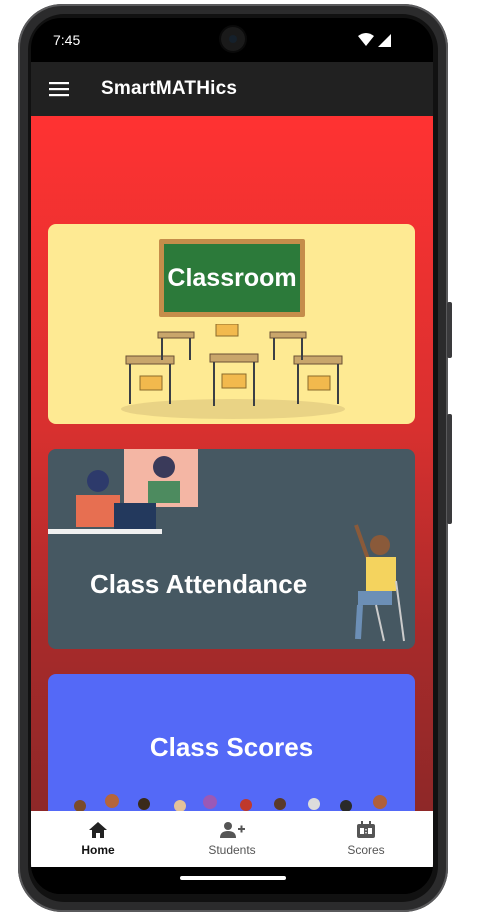 The image size is (477, 916). I want to click on scores-card: Class Scores, so click(231, 742).